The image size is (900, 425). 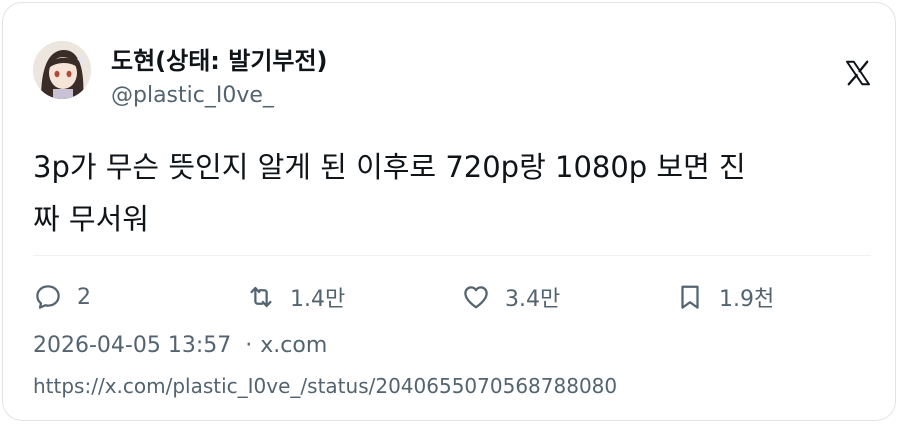 I want to click on retweet-icon, so click(x=261, y=297).